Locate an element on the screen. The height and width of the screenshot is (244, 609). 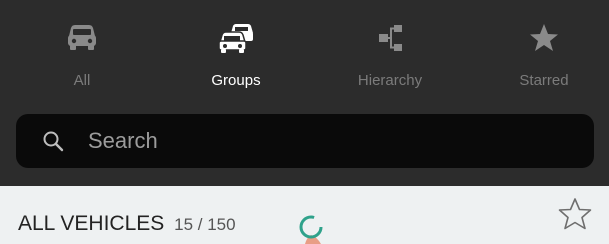
tab-hierarchy: Hierarchy is located at coordinates (390, 55).